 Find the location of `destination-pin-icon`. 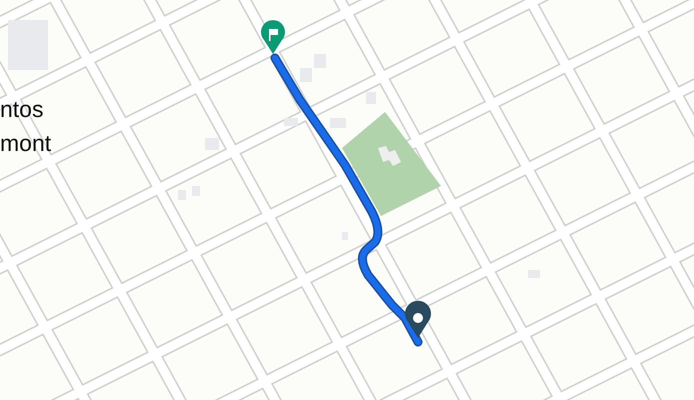

destination-pin-icon is located at coordinates (273, 37).